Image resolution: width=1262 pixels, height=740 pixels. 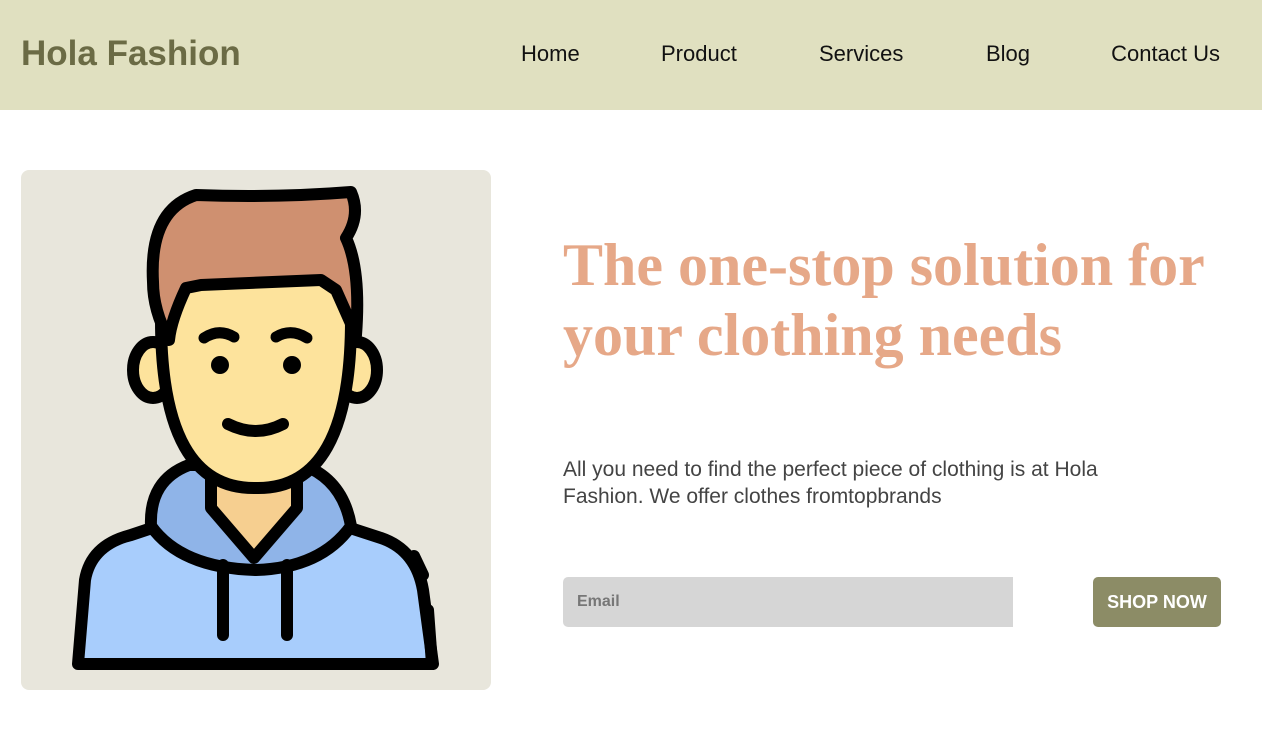 What do you see at coordinates (131, 54) in the screenshot?
I see `brand-logo: Hola Fashion` at bounding box center [131, 54].